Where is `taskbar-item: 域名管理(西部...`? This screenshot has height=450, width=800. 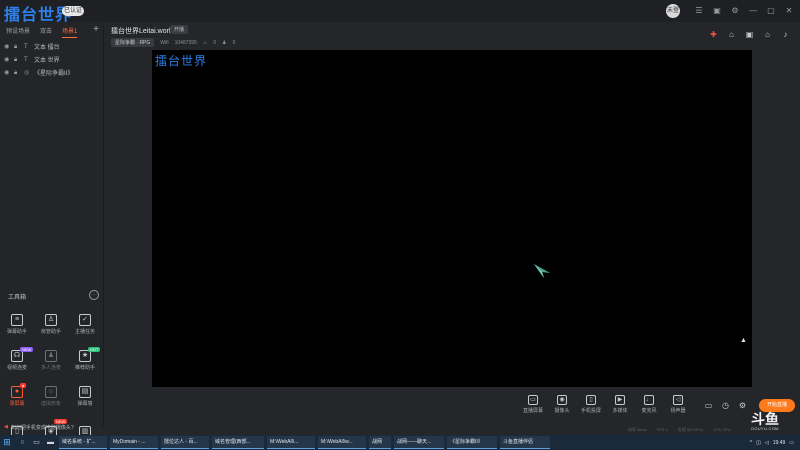 taskbar-item: 域名管理(西部... is located at coordinates (238, 442).